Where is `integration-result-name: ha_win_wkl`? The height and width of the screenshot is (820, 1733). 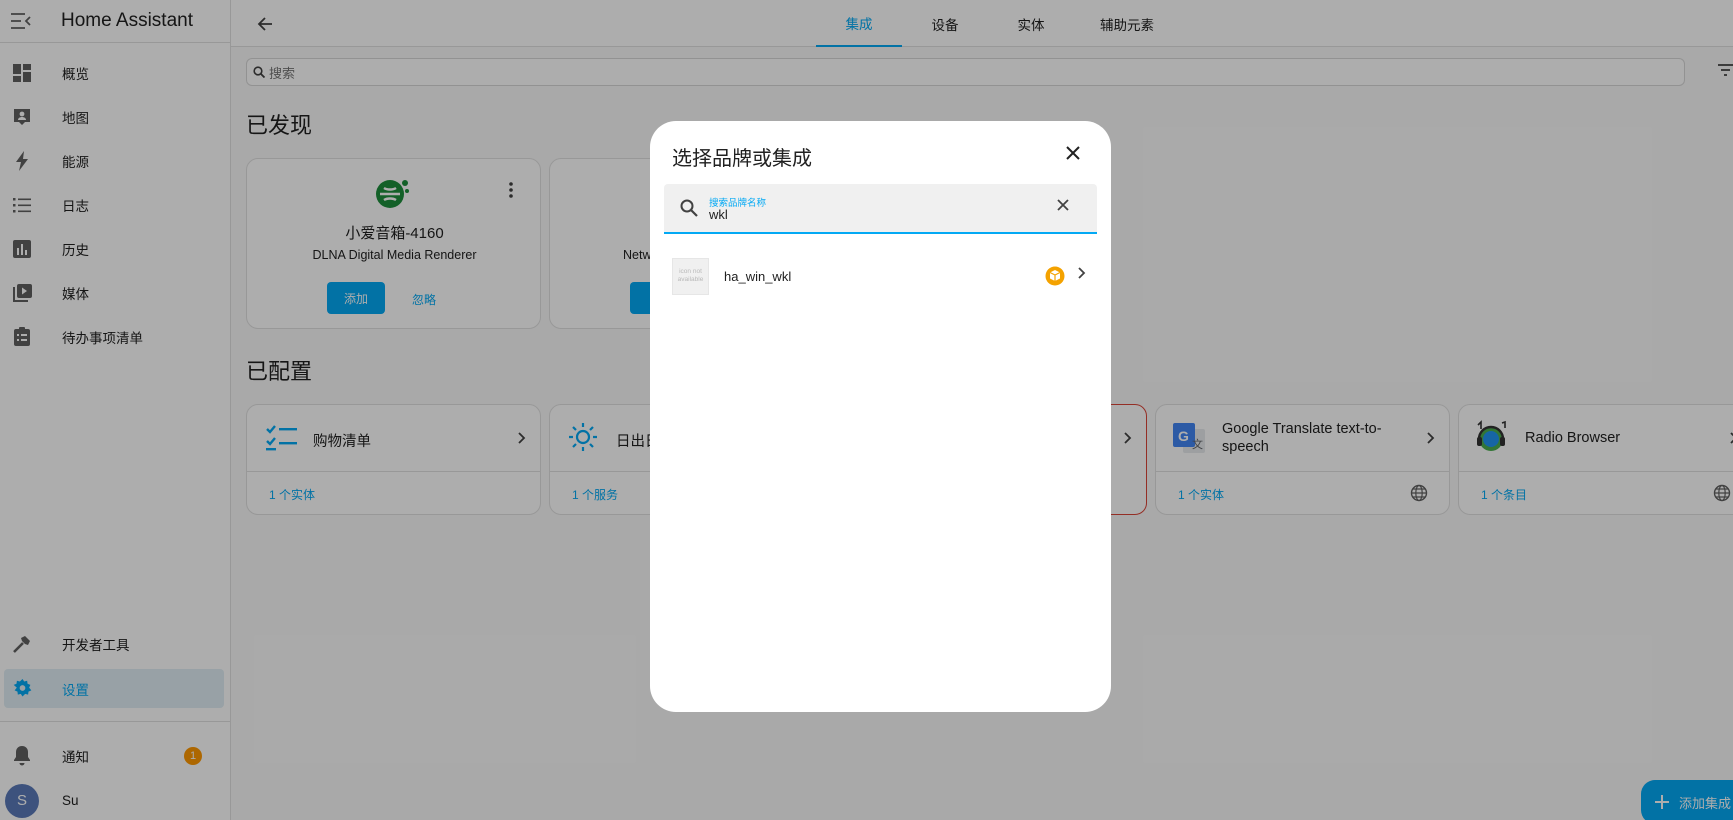
integration-result-name: ha_win_wkl is located at coordinates (758, 276).